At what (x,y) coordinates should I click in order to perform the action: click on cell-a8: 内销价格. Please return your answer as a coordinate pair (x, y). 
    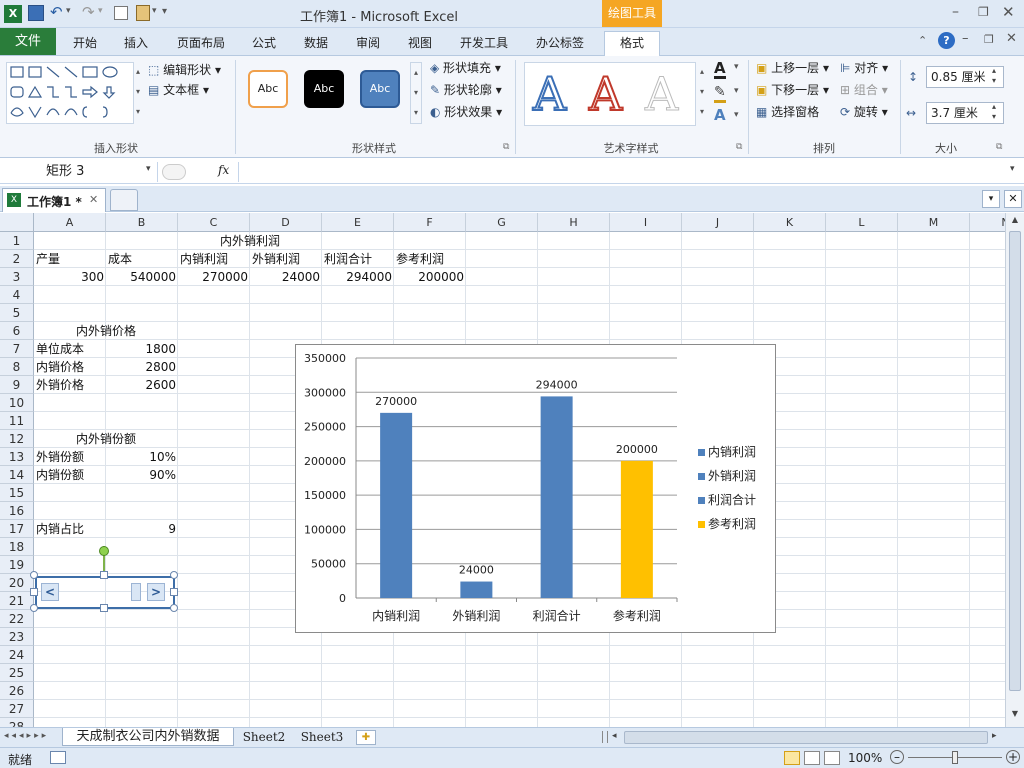
    Looking at the image, I should click on (60, 367).